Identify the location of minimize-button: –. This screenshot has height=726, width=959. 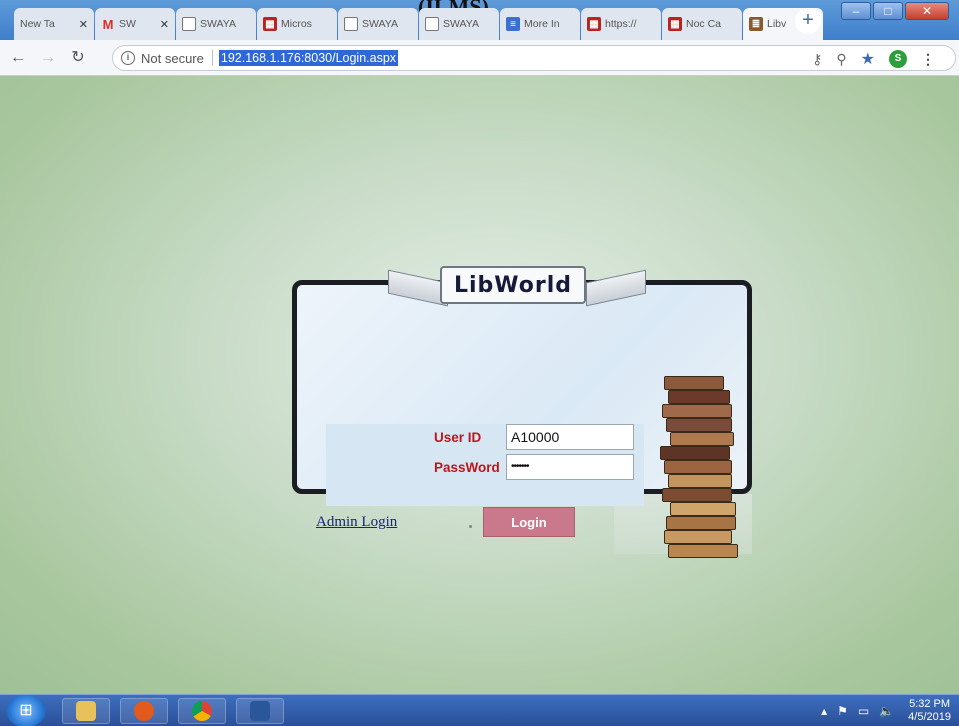
(856, 11).